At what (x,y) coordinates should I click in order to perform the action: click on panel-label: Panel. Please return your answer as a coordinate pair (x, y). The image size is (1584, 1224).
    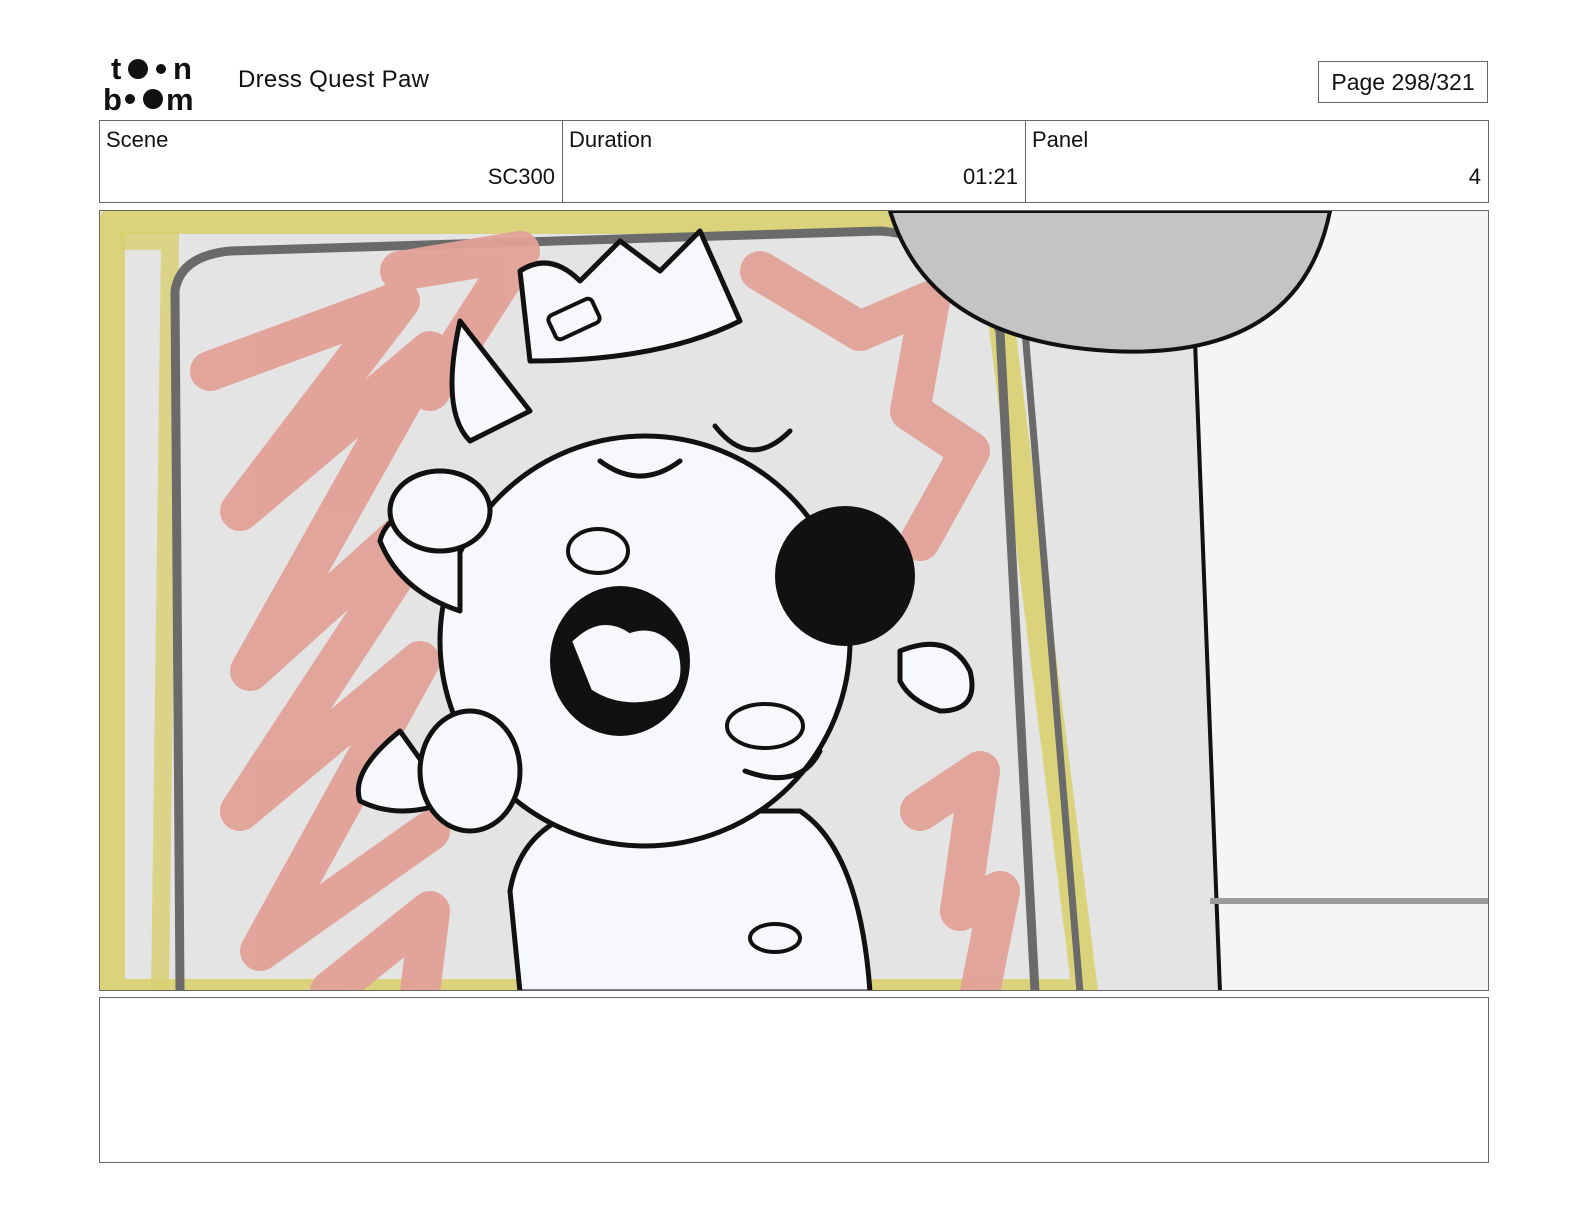
    Looking at the image, I should click on (1060, 139).